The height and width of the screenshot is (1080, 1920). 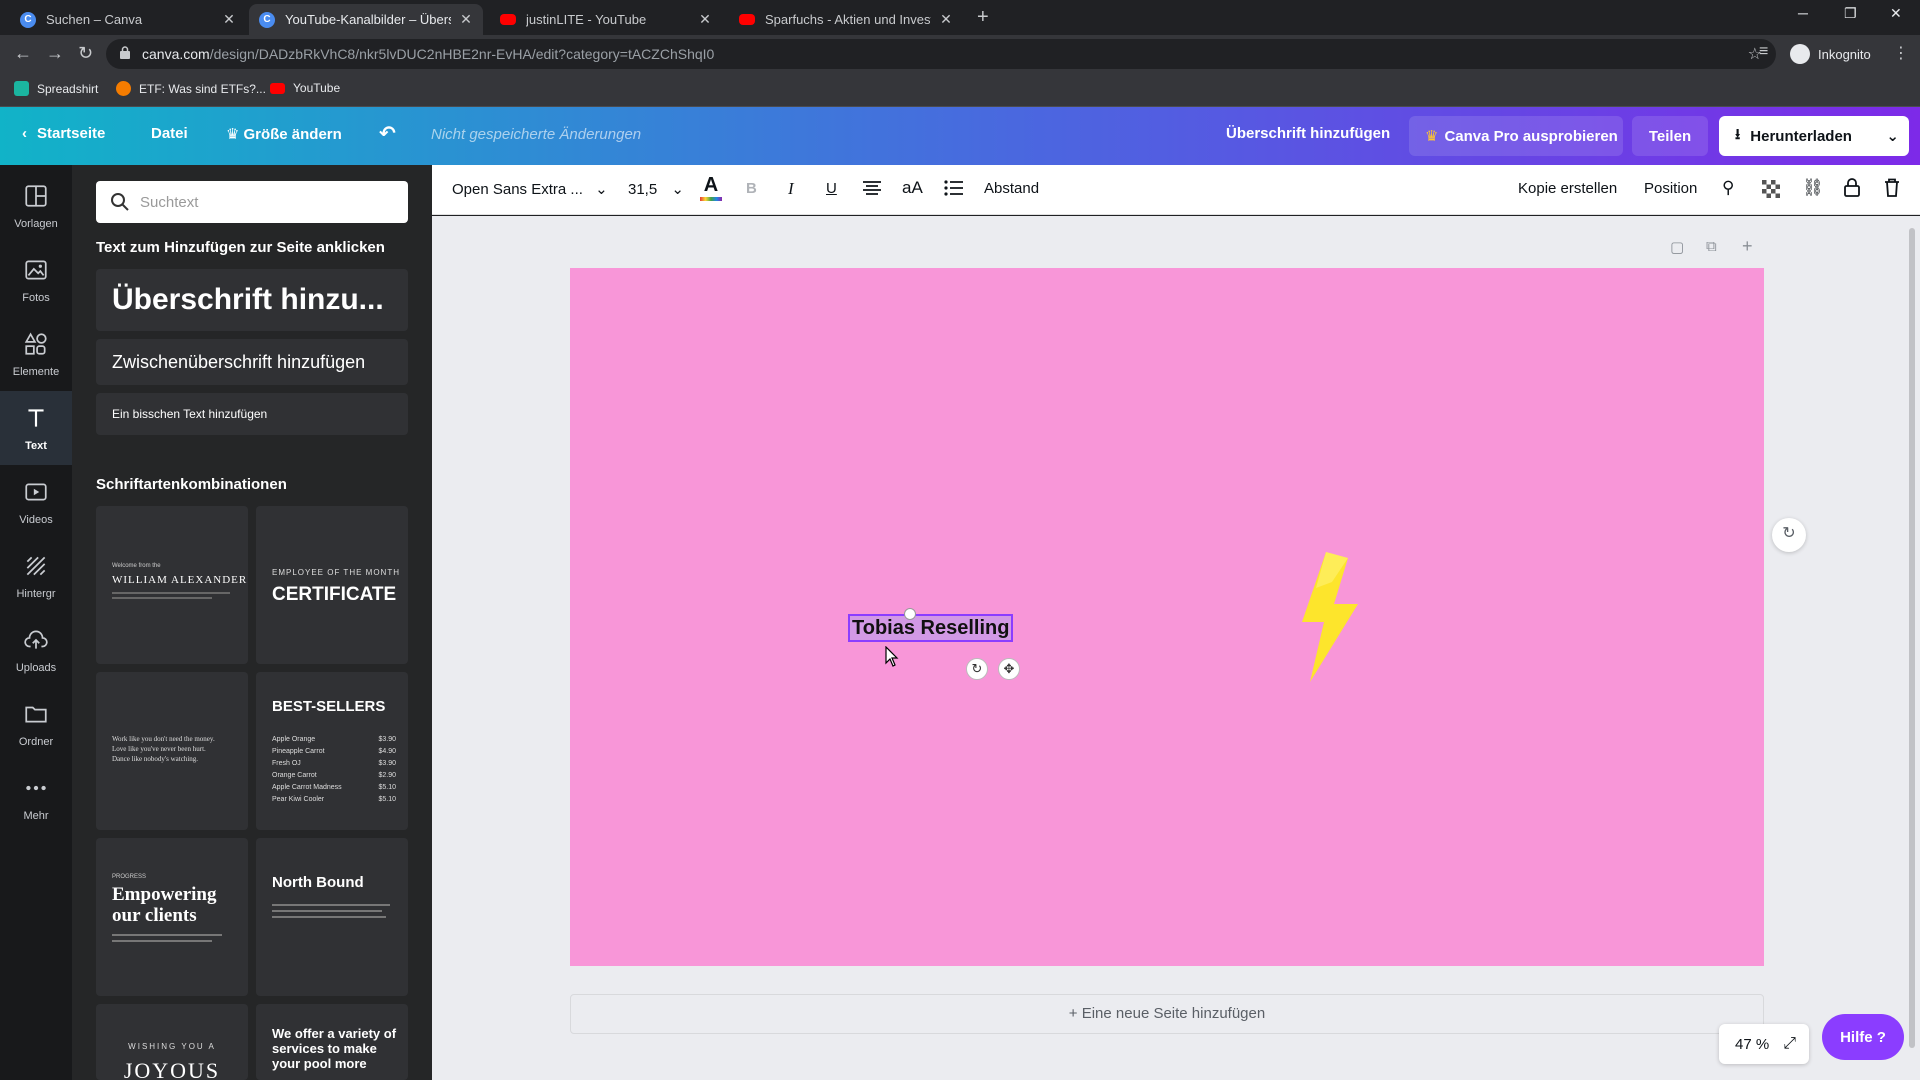 What do you see at coordinates (36, 428) in the screenshot?
I see `rail-item-text: Text` at bounding box center [36, 428].